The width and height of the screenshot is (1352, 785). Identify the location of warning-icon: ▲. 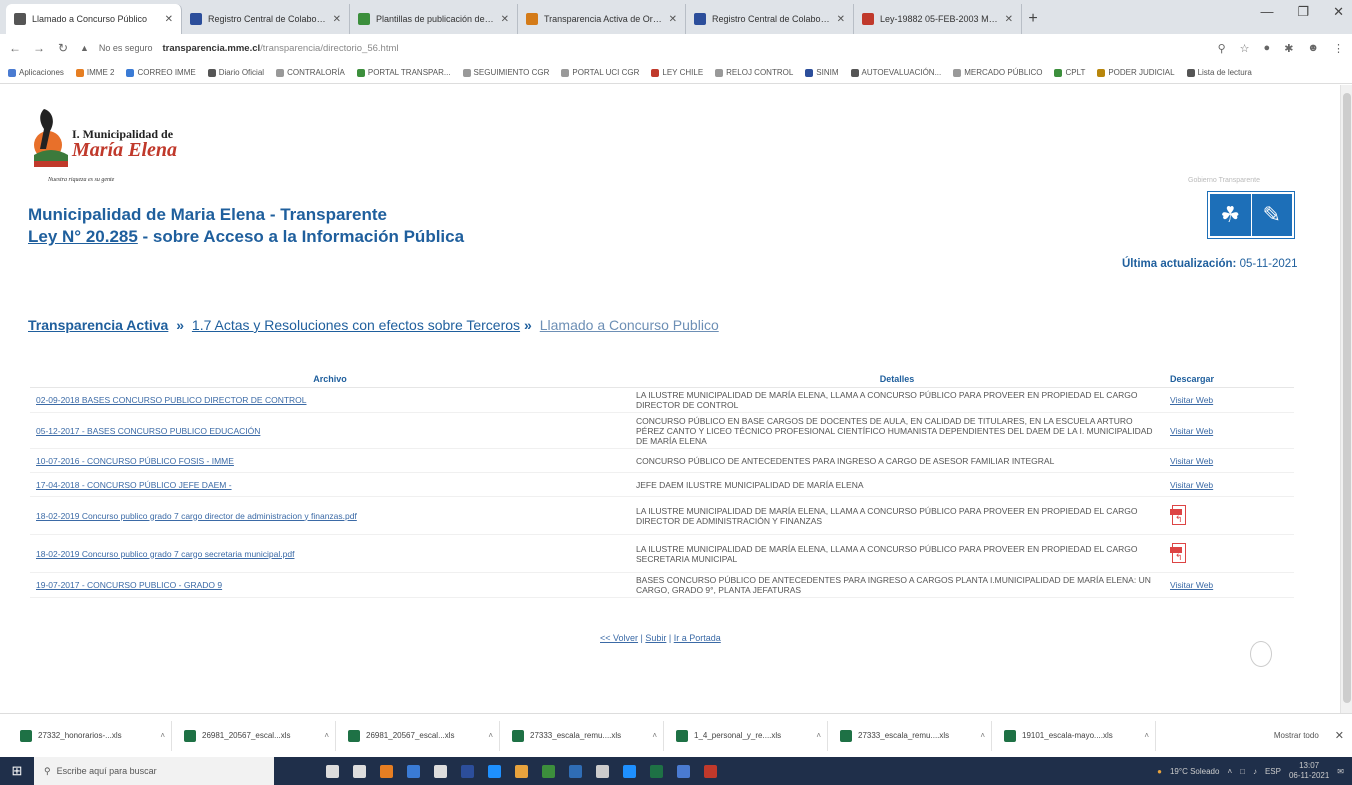
(84, 48).